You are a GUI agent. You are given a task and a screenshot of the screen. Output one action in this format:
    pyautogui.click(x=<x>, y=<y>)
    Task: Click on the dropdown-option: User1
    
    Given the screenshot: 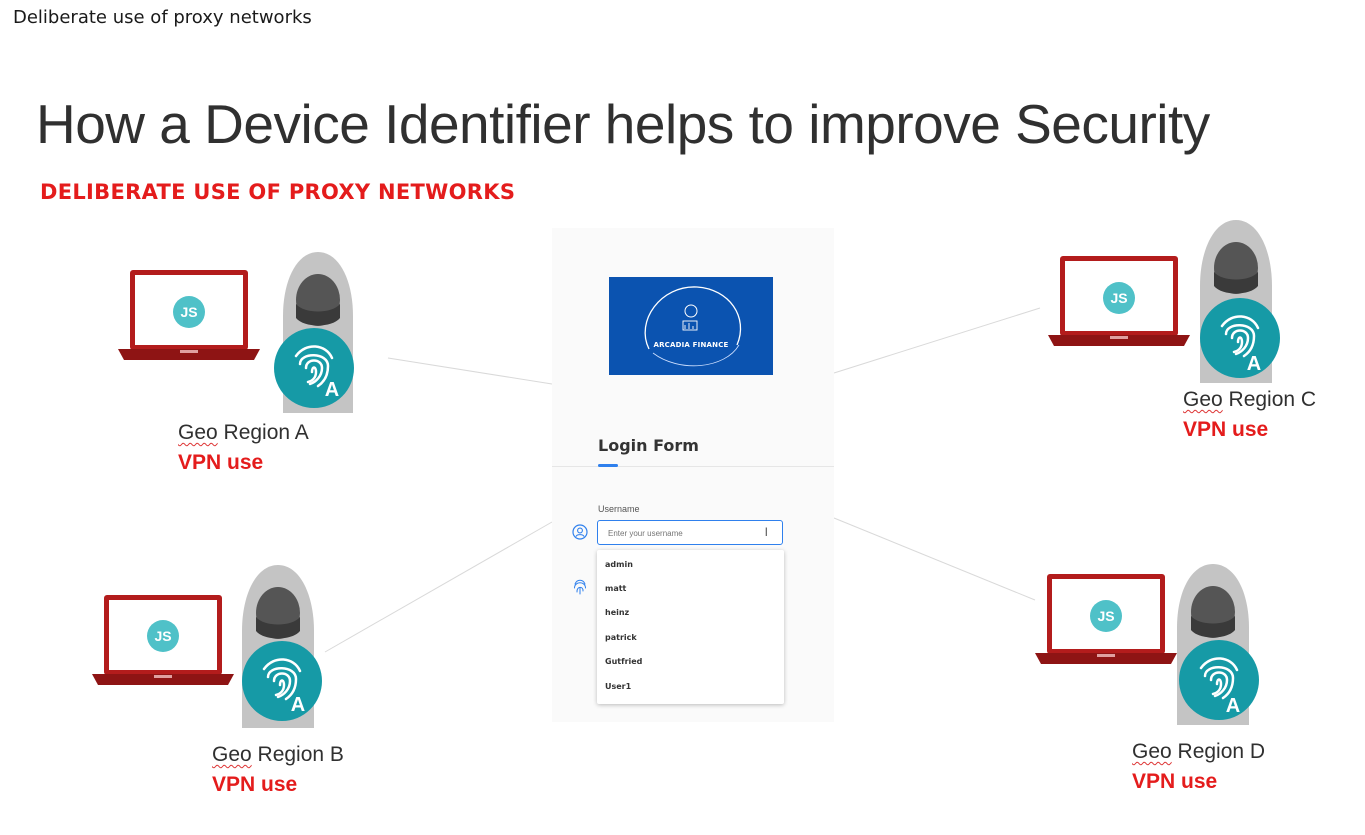 What is the action you would take?
    pyautogui.click(x=618, y=686)
    